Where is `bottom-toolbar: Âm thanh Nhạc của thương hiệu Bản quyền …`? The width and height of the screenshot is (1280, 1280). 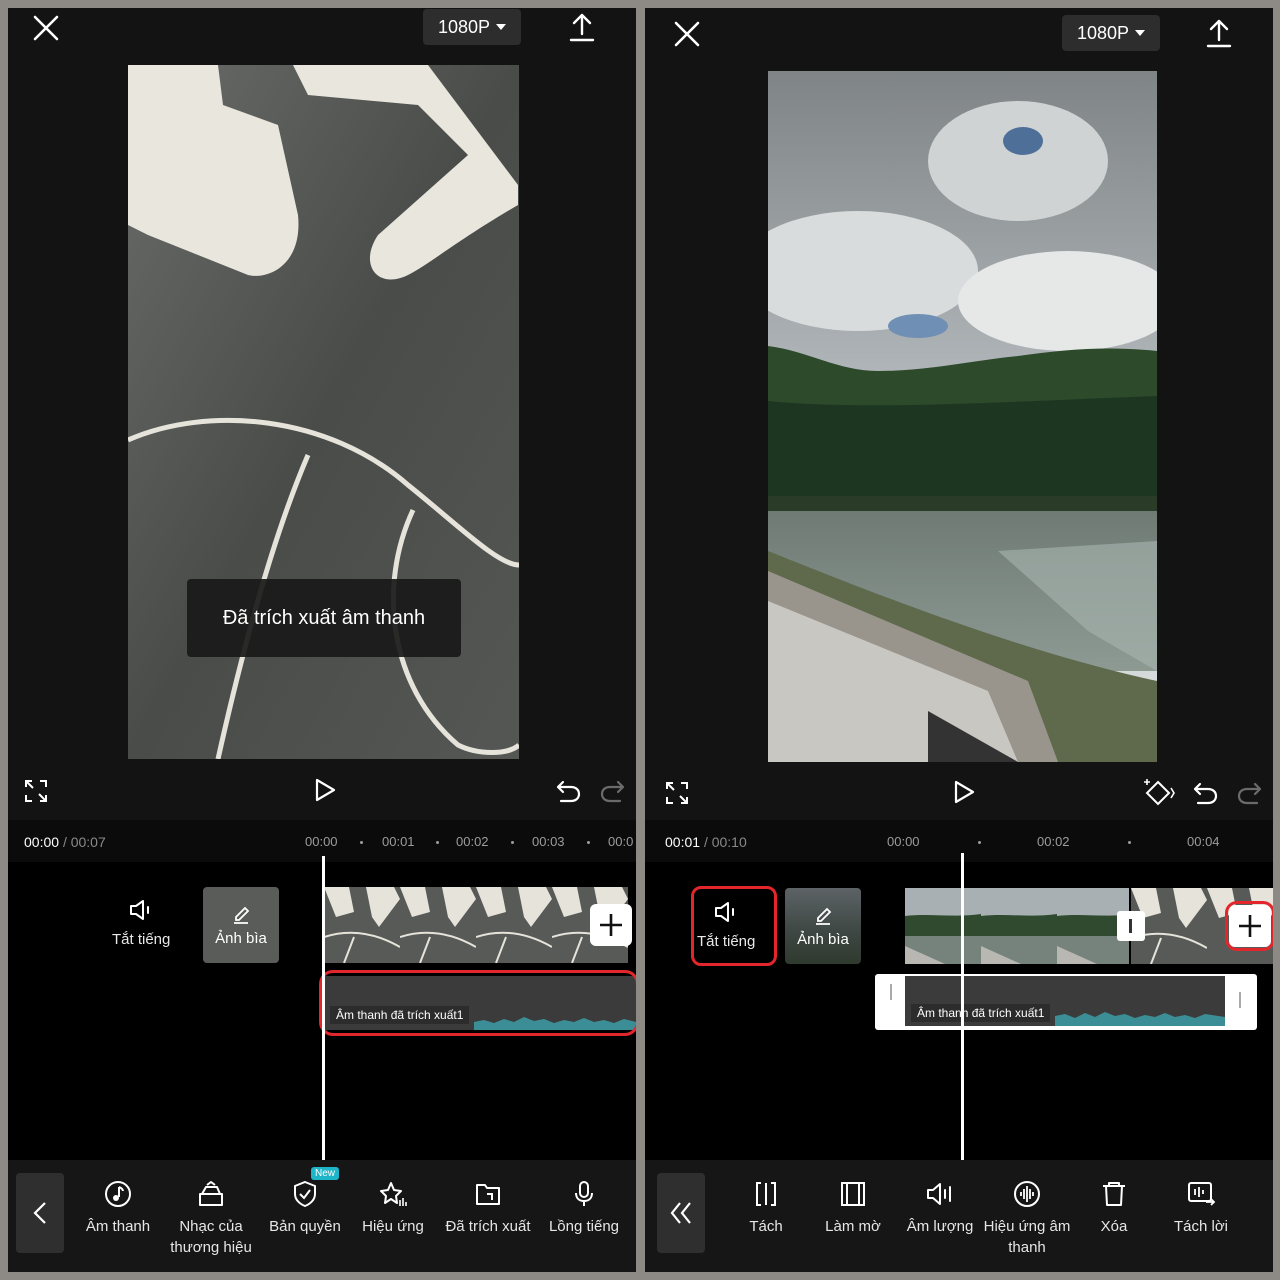 bottom-toolbar: Âm thanh Nhạc của thương hiệu Bản quyền … is located at coordinates (322, 1216).